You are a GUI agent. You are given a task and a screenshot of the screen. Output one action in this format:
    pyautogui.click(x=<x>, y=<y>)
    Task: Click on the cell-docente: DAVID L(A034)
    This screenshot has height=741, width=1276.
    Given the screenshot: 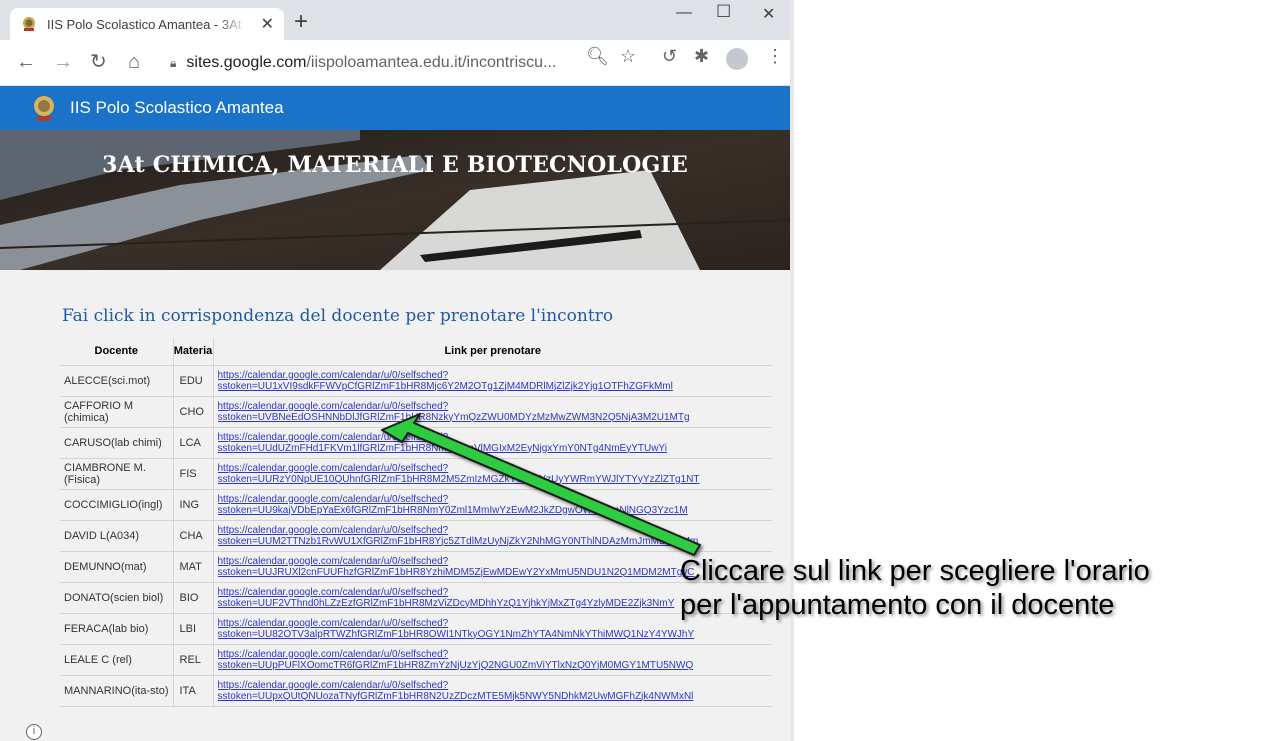 What is the action you would take?
    pyautogui.click(x=116, y=535)
    